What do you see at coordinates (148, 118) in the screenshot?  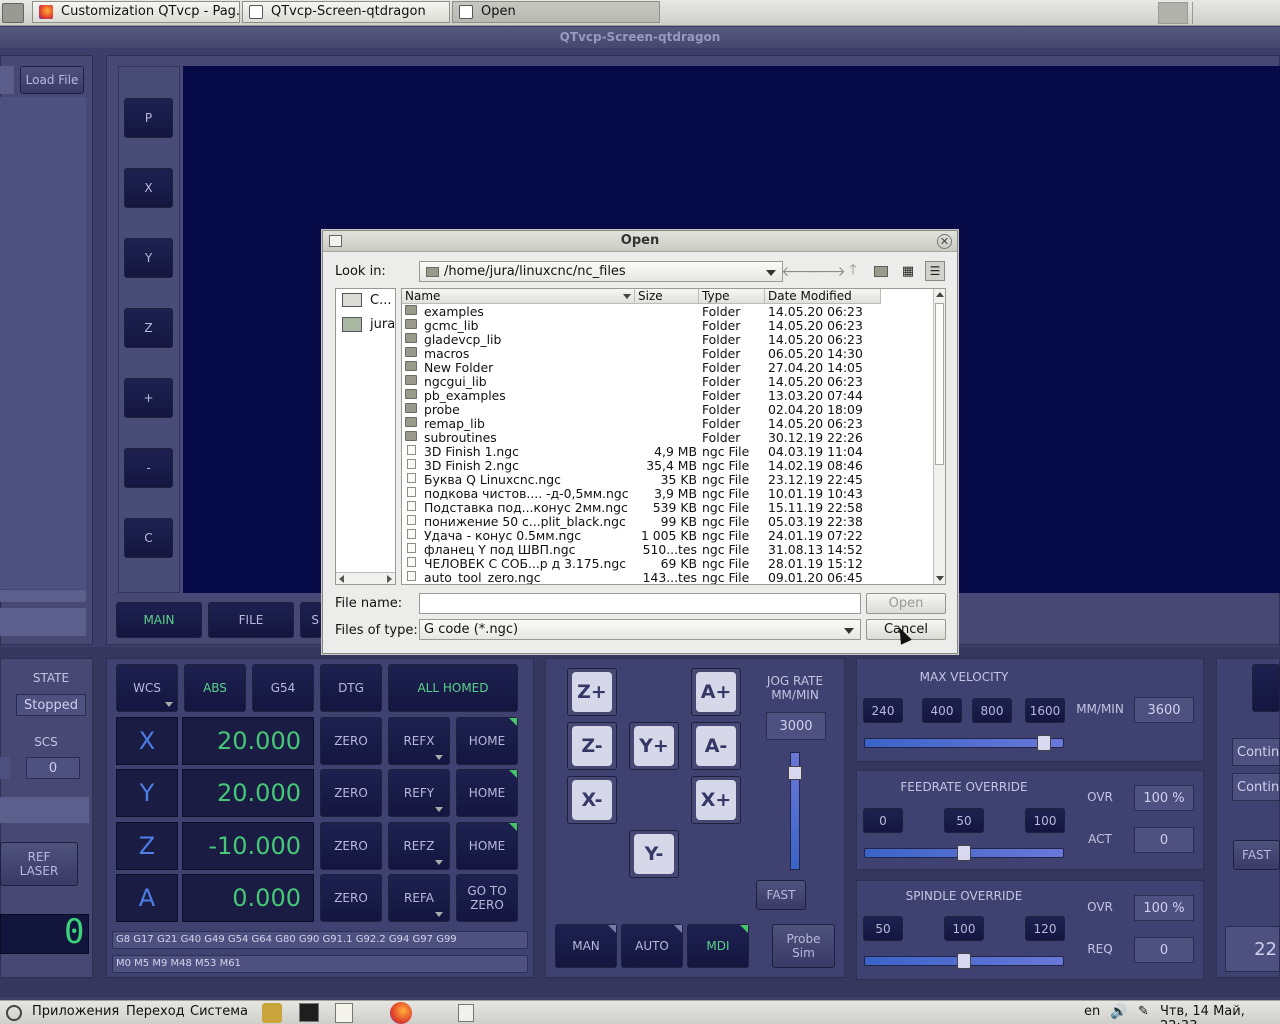 I see `view-p-button: P` at bounding box center [148, 118].